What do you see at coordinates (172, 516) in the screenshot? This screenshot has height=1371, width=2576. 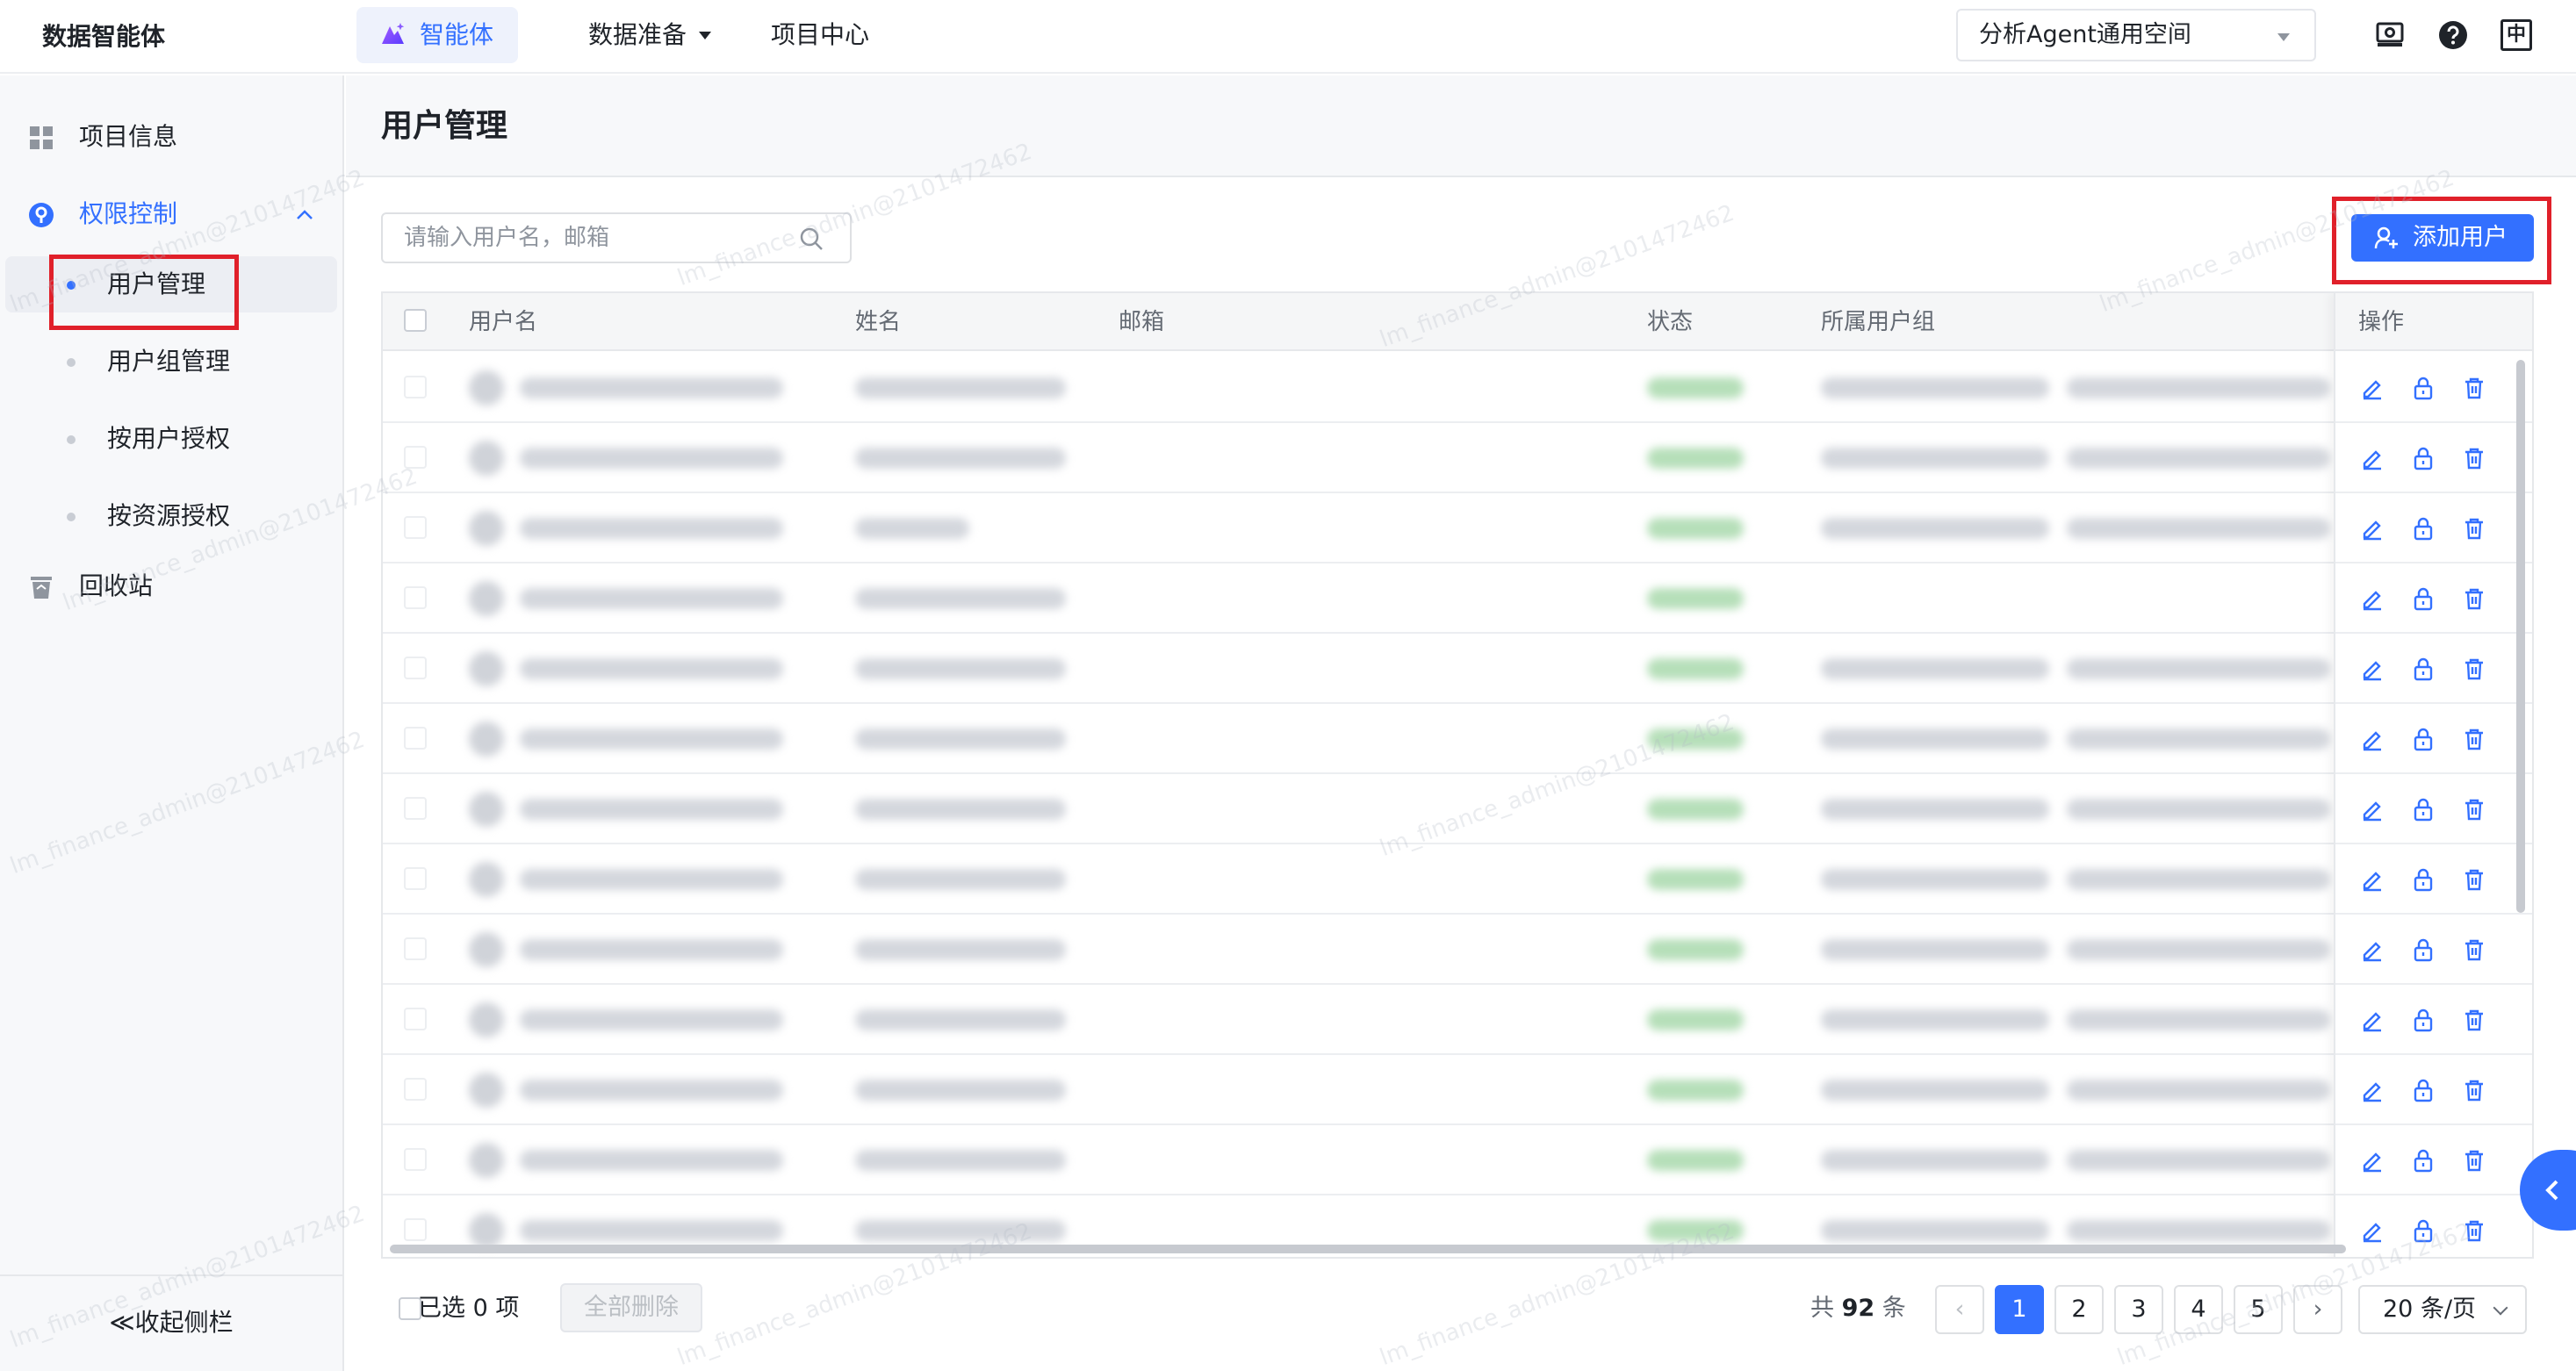 I see `sidebar-item-authorize-by-resource: 按资源授权` at bounding box center [172, 516].